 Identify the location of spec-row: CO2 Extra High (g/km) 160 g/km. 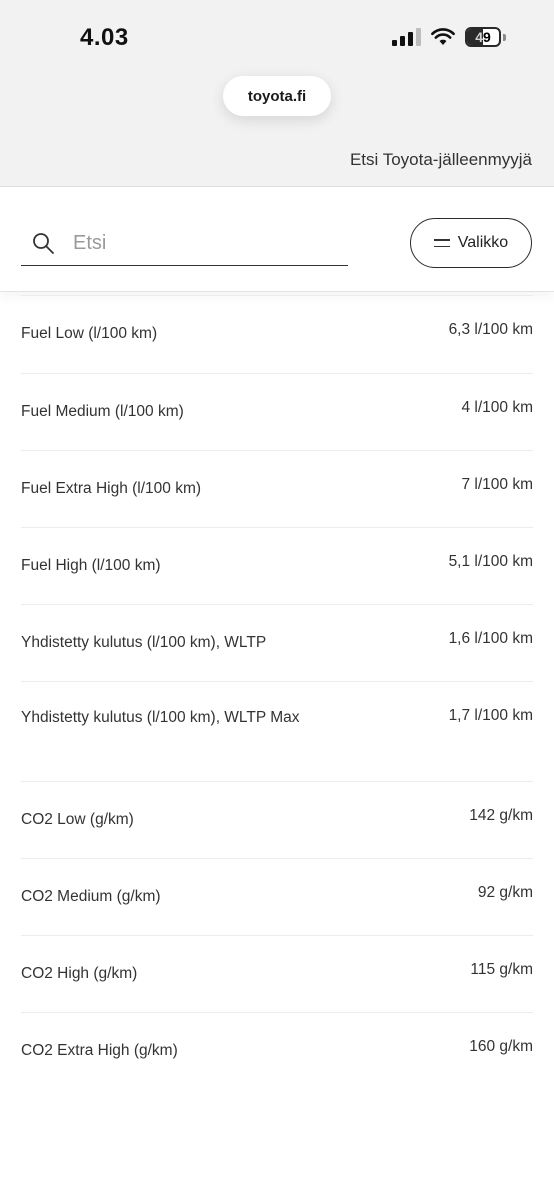
(277, 1050).